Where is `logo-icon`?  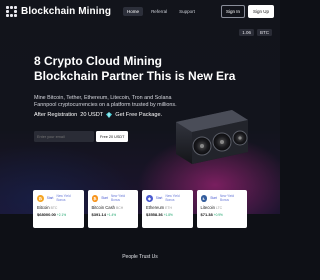
logo-icon is located at coordinates (11, 11).